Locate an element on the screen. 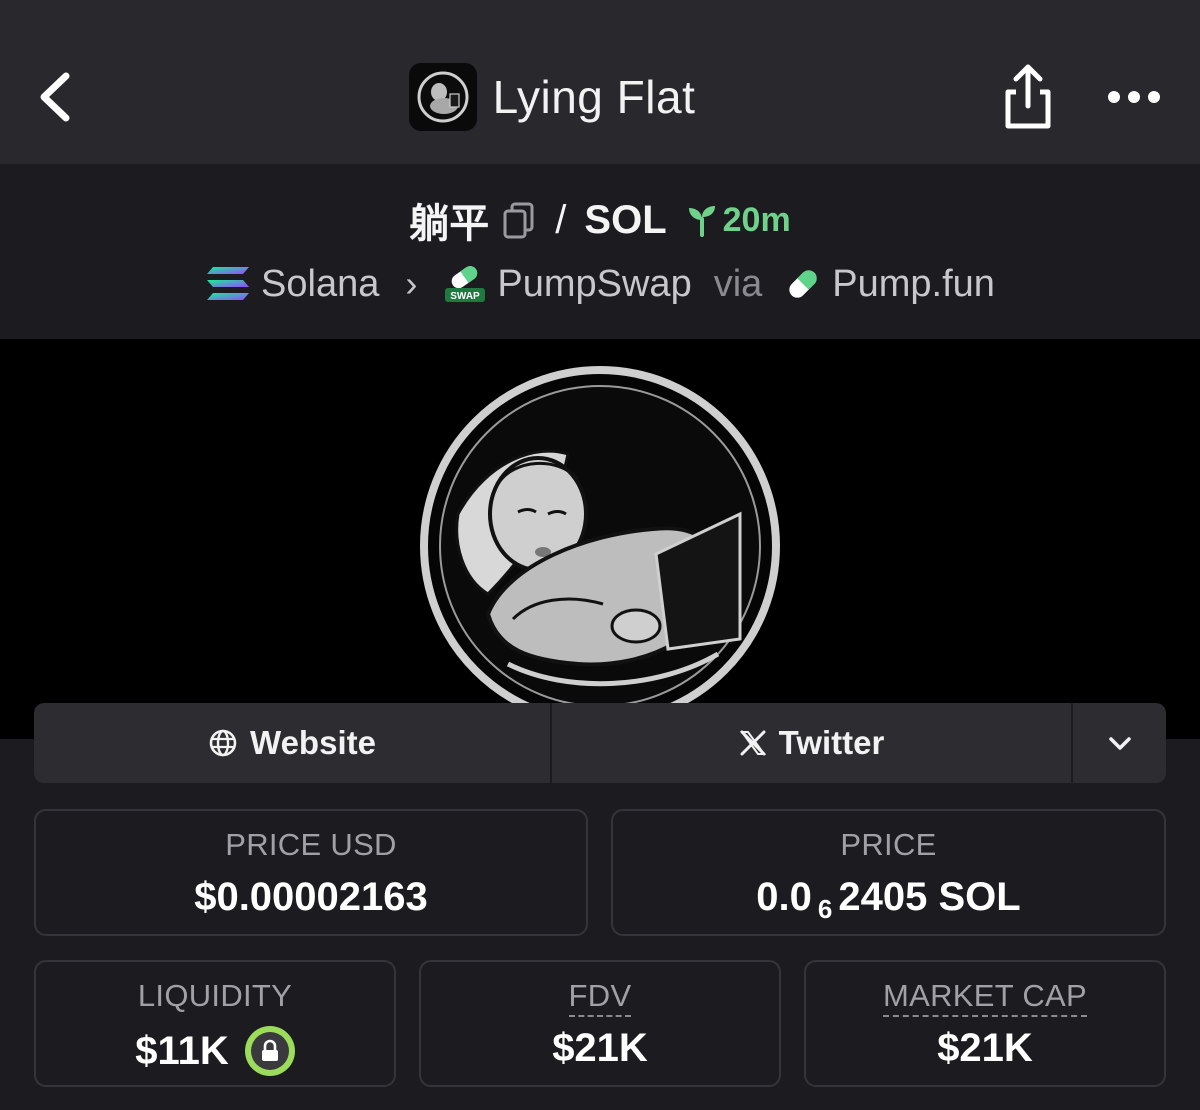 Image resolution: width=1200 pixels, height=1110 pixels. share-icon is located at coordinates (1028, 96).